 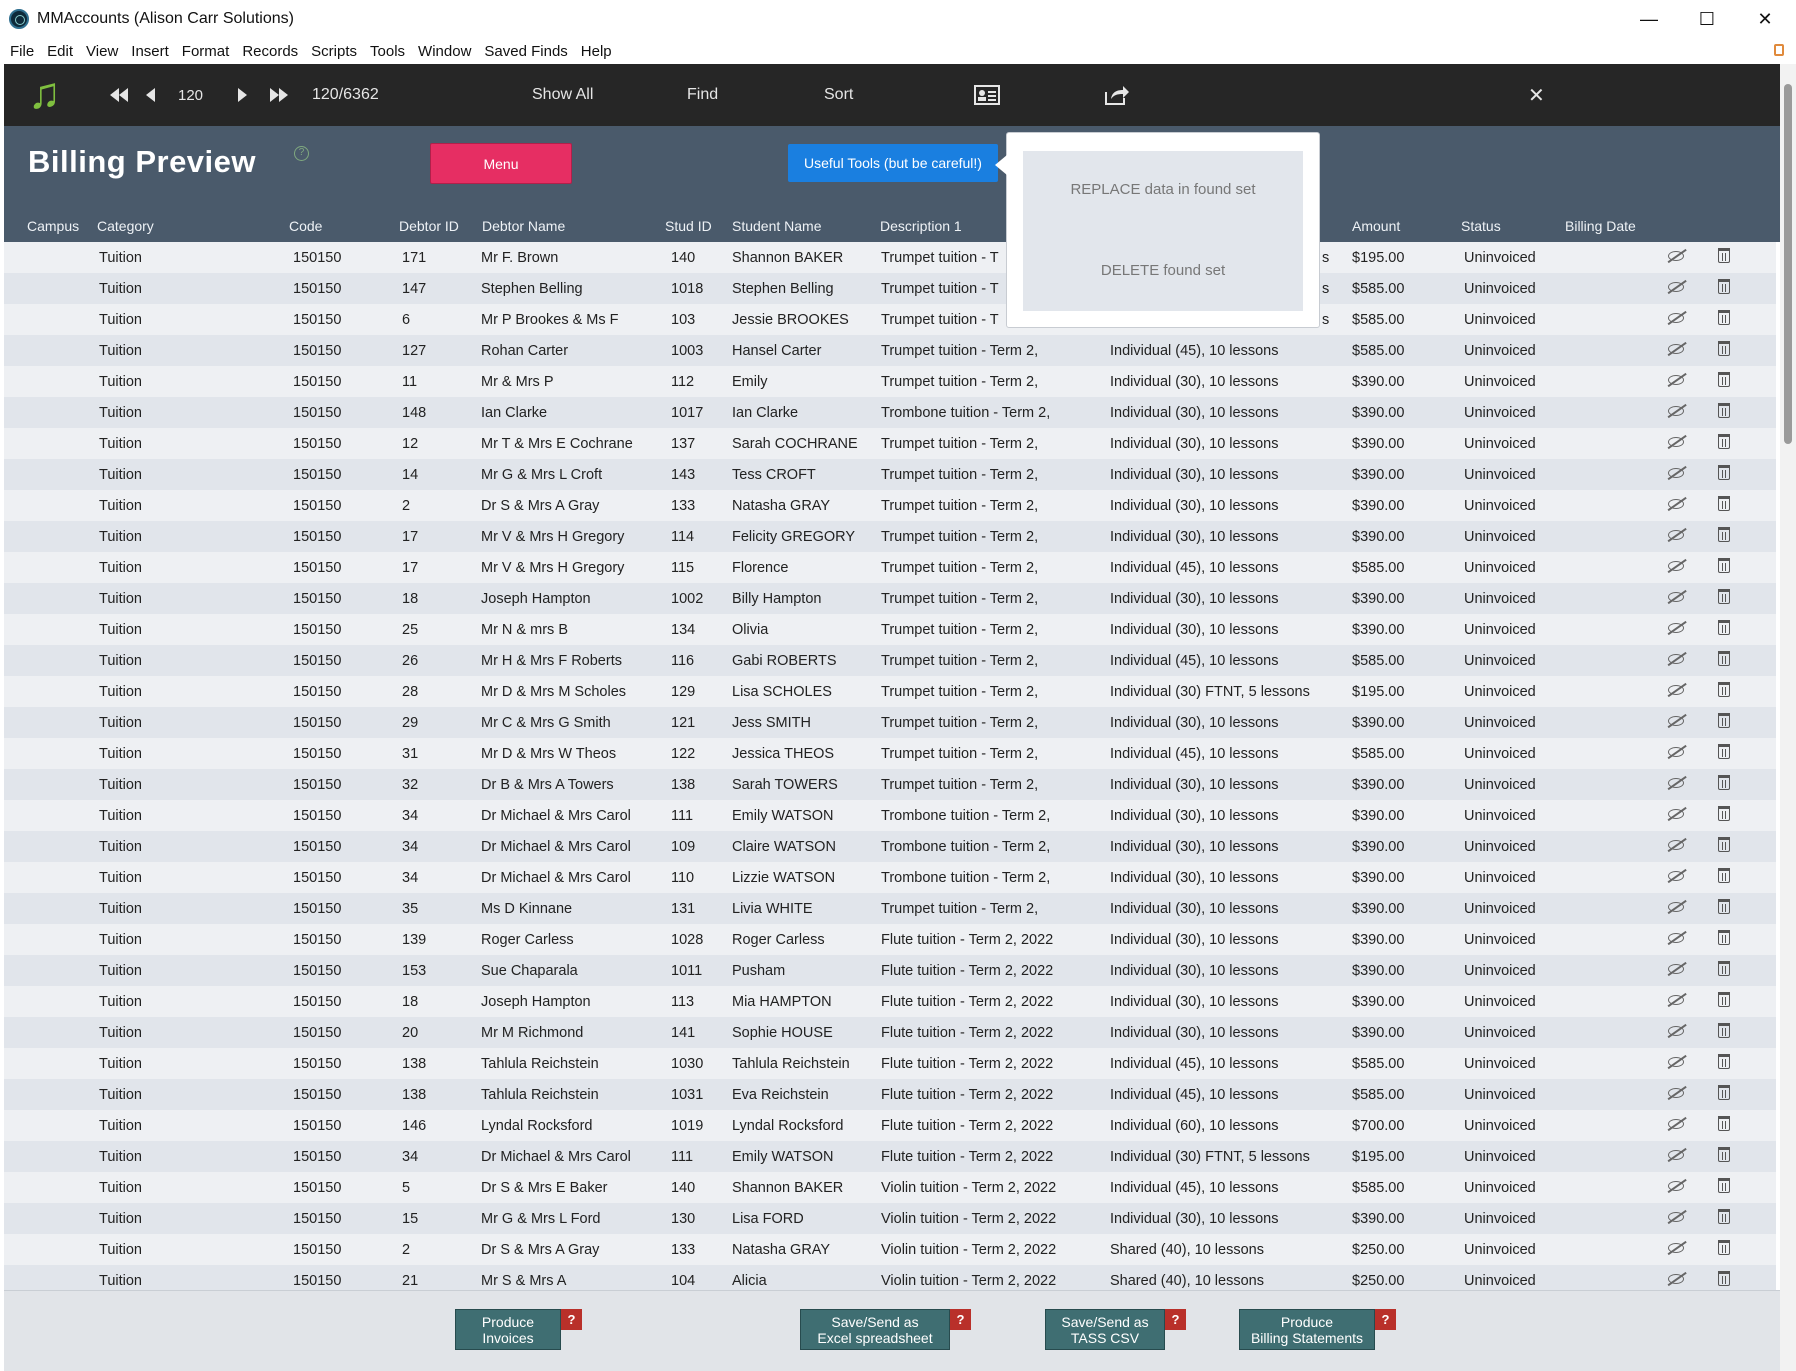 I want to click on column-header-debtor-name: Debtor Name, so click(x=523, y=226).